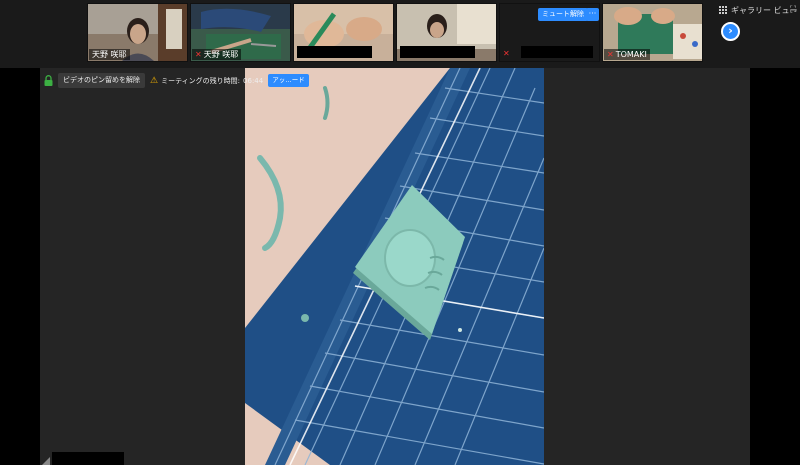  I want to click on resize-handle, so click(83, 458).